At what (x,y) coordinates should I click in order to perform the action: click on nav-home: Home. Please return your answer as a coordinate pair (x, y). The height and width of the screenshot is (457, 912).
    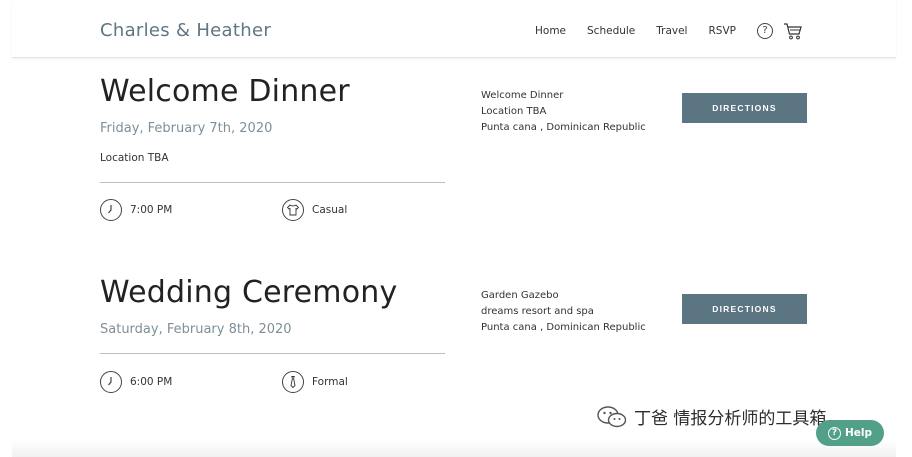
    Looking at the image, I should click on (550, 31).